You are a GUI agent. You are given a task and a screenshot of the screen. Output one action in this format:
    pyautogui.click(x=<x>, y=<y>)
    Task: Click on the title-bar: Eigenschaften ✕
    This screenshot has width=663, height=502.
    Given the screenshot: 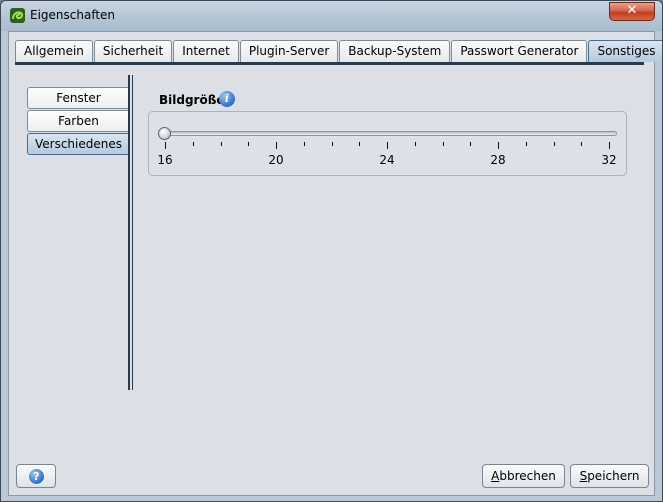 What is the action you would take?
    pyautogui.click(x=331, y=16)
    